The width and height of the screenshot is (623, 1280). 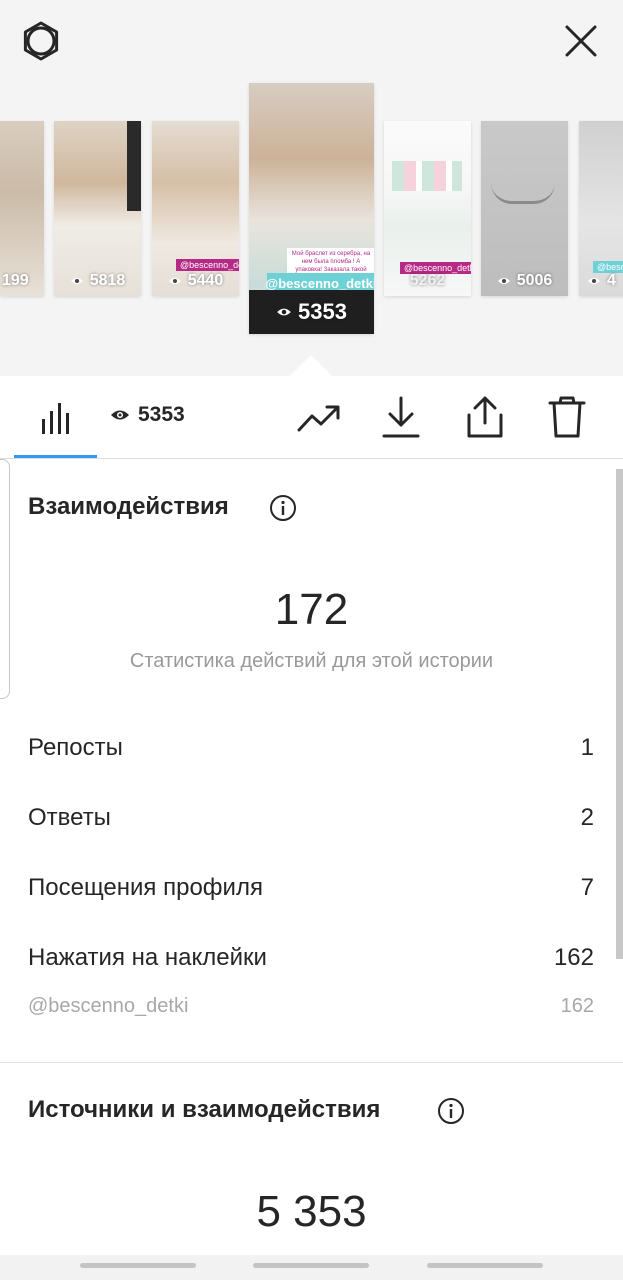 I want to click on views-count: 5818, so click(x=107, y=280).